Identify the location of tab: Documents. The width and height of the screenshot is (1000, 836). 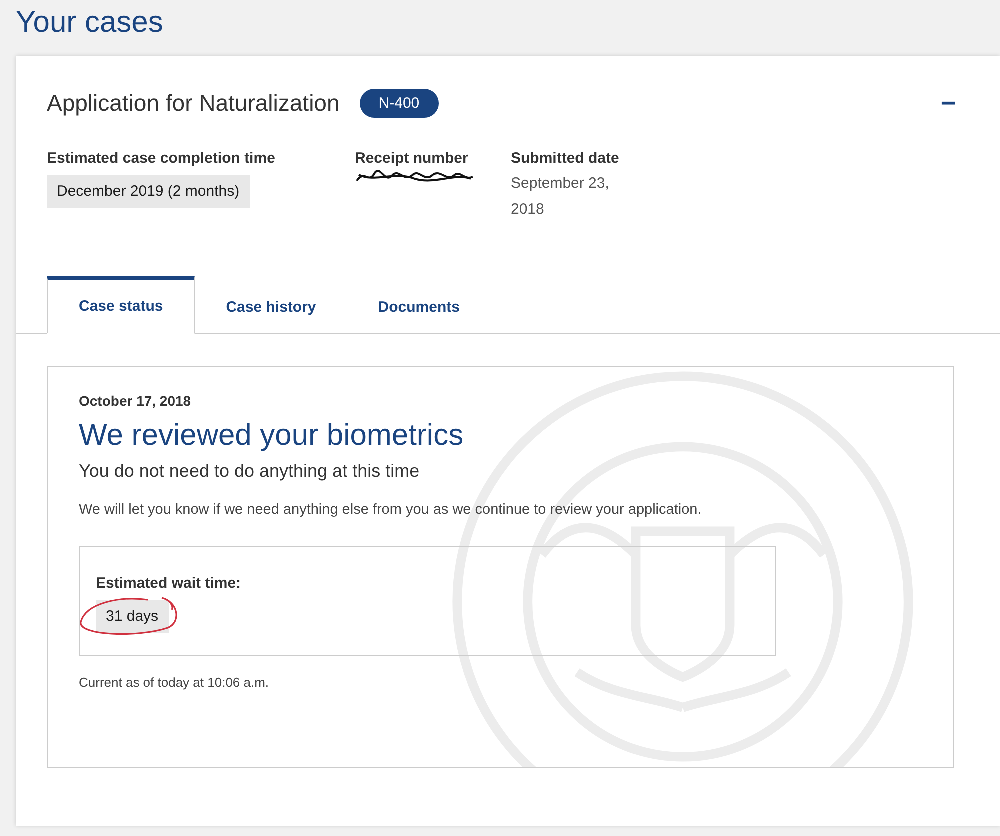
(419, 305).